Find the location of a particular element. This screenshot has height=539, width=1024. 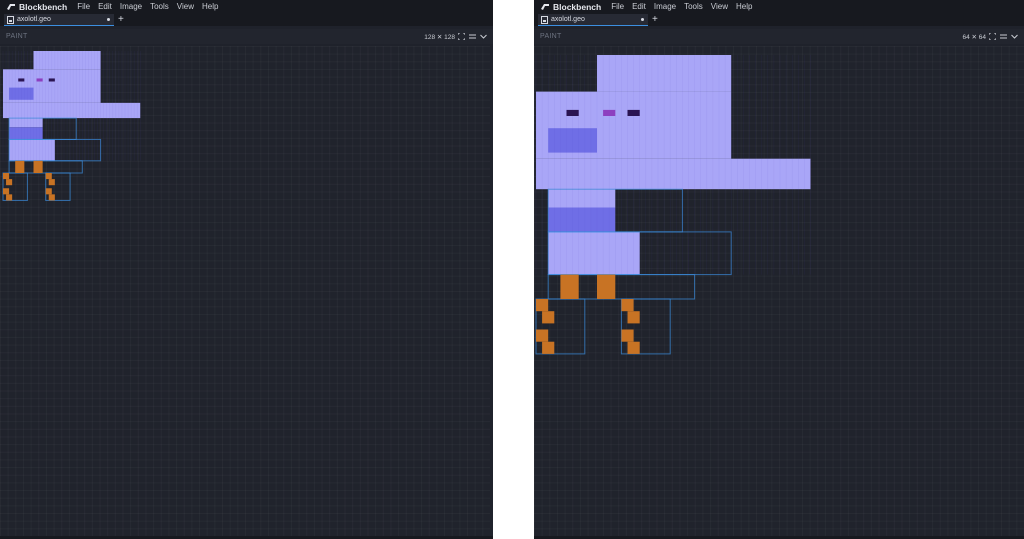

texture-resolution: 128 ✕ 128 is located at coordinates (439, 37).